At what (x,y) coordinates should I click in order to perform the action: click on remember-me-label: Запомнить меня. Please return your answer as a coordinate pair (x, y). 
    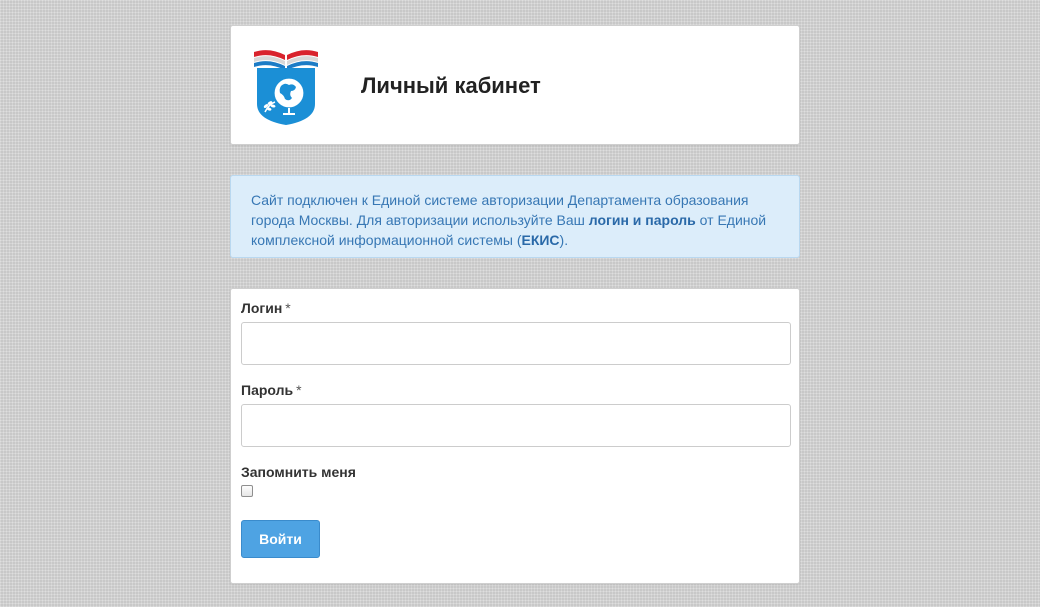
    Looking at the image, I should click on (298, 472).